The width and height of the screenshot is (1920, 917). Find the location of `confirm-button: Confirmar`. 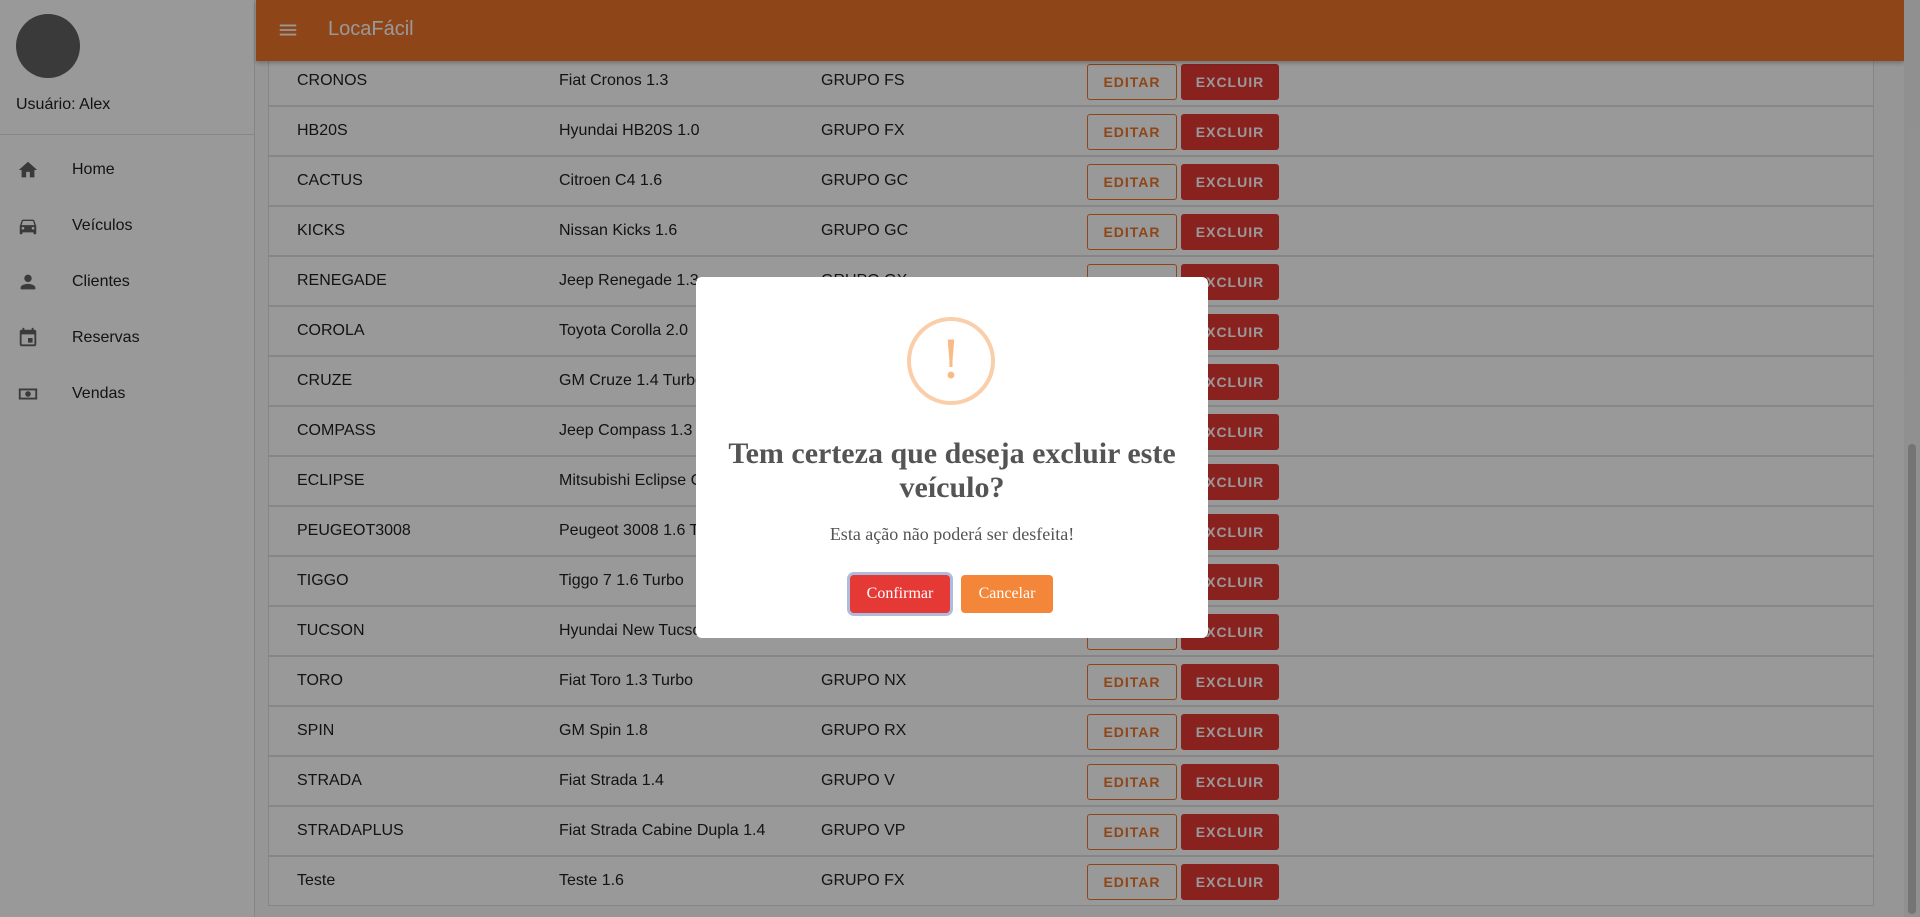

confirm-button: Confirmar is located at coordinates (900, 594).